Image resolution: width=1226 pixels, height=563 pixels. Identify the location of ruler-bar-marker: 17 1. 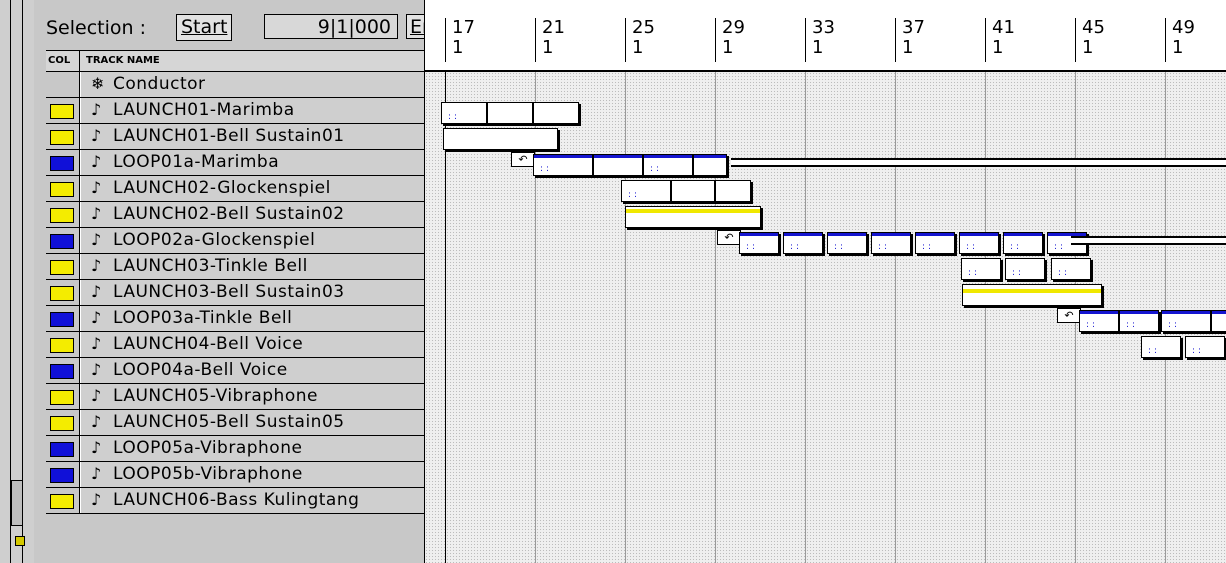
(460, 40).